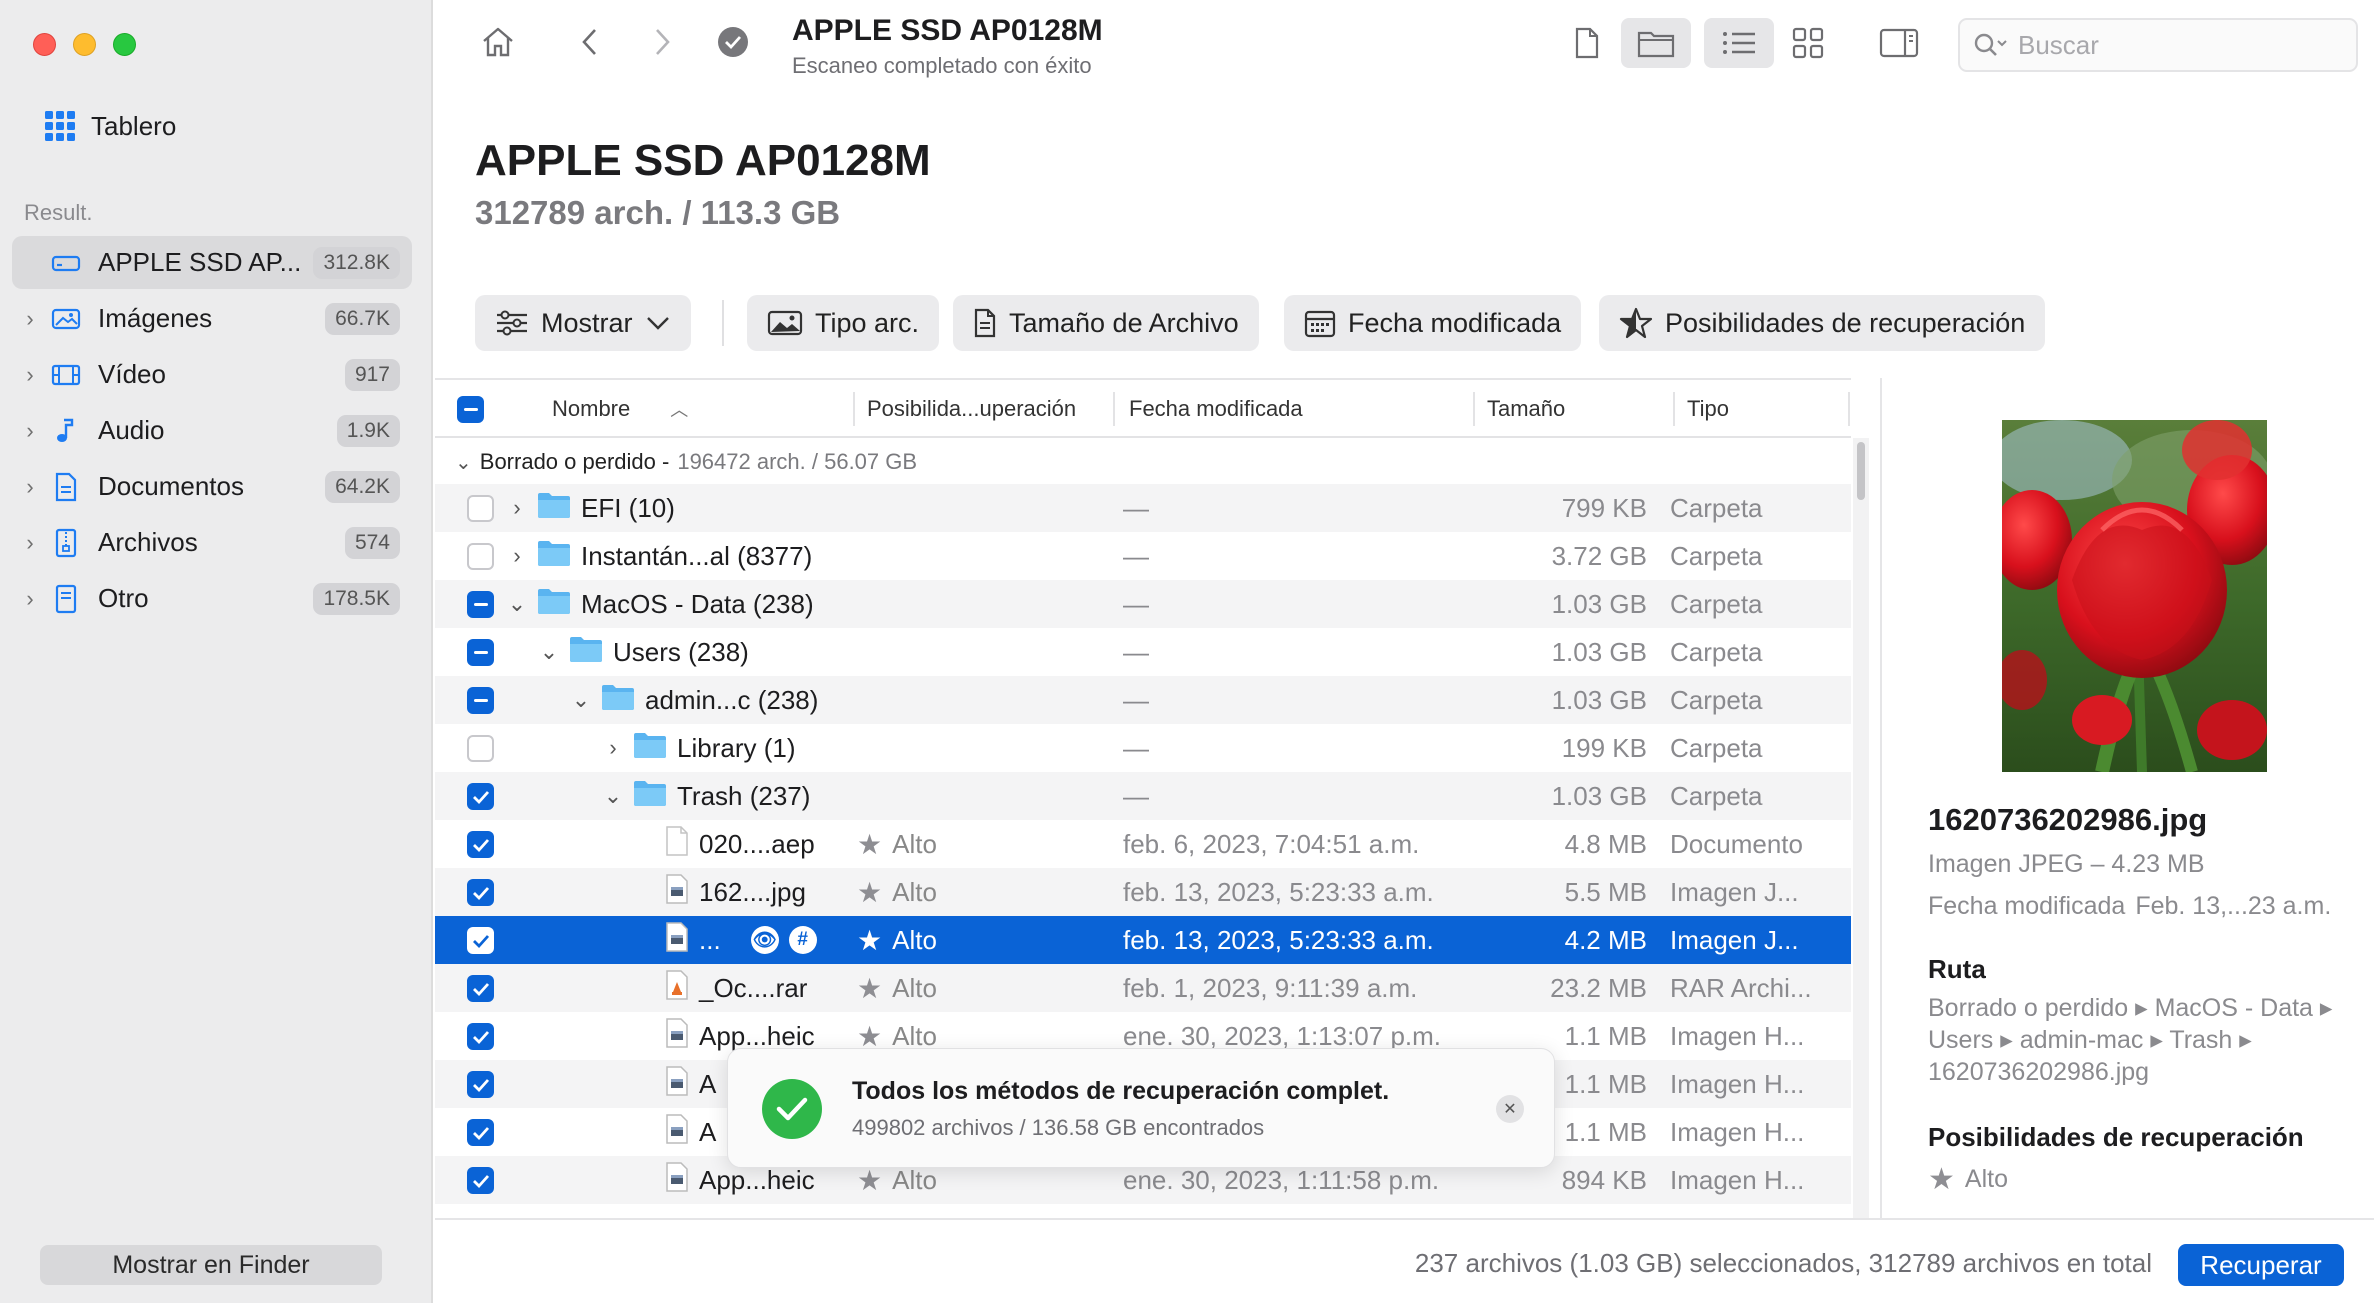 This screenshot has height=1303, width=2374. What do you see at coordinates (706, 796) in the screenshot?
I see `name-cell: ⌄ Trash (237)` at bounding box center [706, 796].